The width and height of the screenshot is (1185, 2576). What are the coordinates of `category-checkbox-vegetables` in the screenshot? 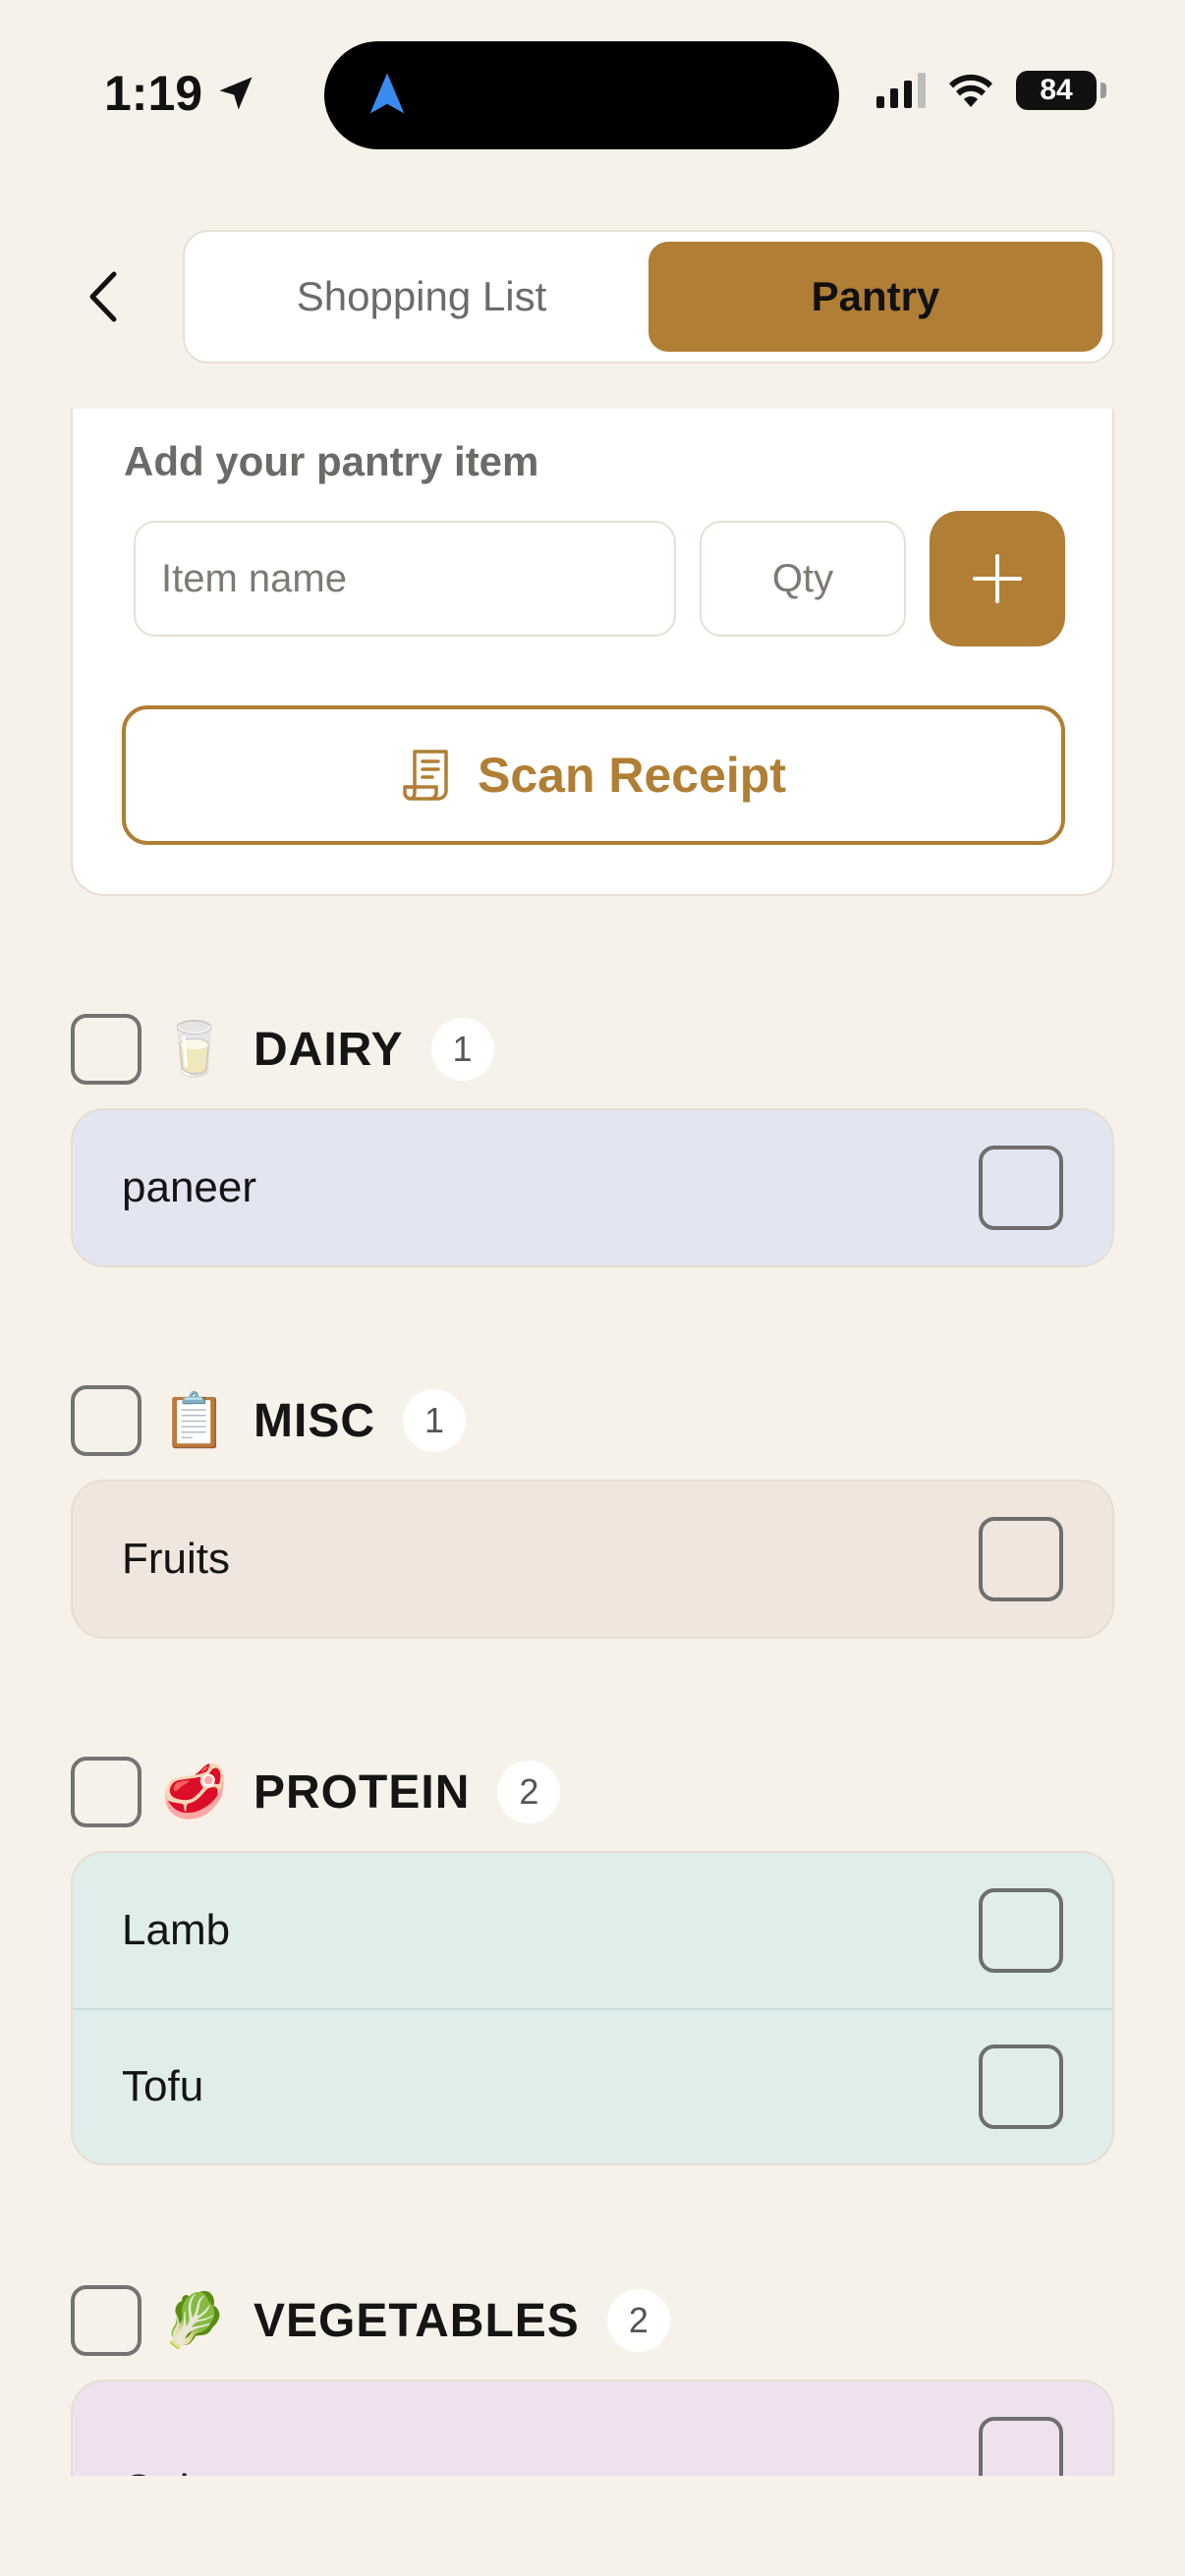 It's located at (106, 2320).